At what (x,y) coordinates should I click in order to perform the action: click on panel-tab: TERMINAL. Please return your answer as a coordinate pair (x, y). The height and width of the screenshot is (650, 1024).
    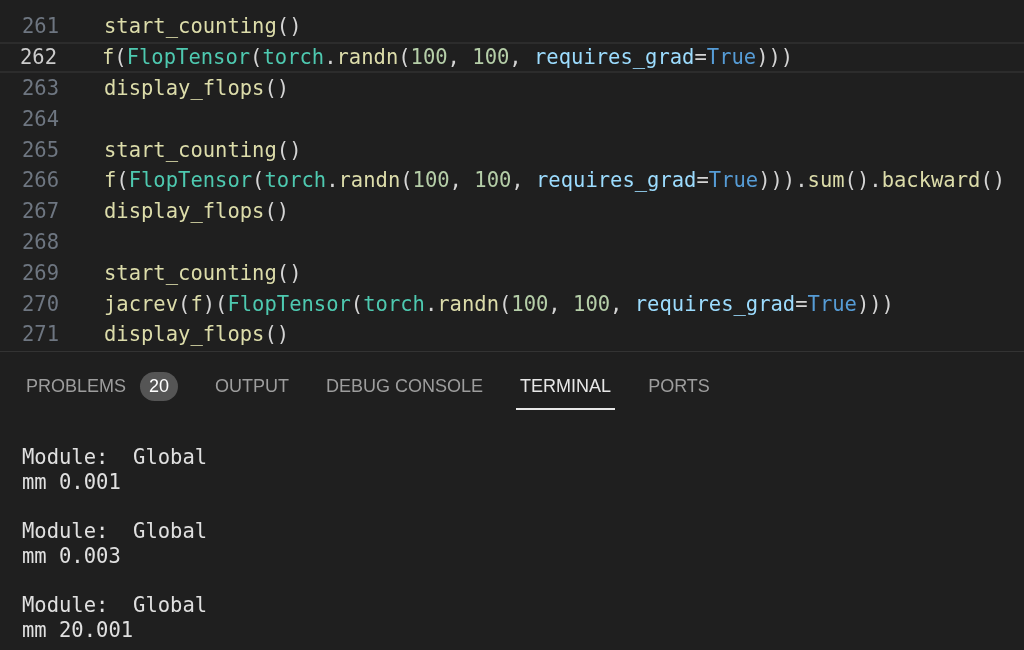
    Looking at the image, I should click on (566, 387).